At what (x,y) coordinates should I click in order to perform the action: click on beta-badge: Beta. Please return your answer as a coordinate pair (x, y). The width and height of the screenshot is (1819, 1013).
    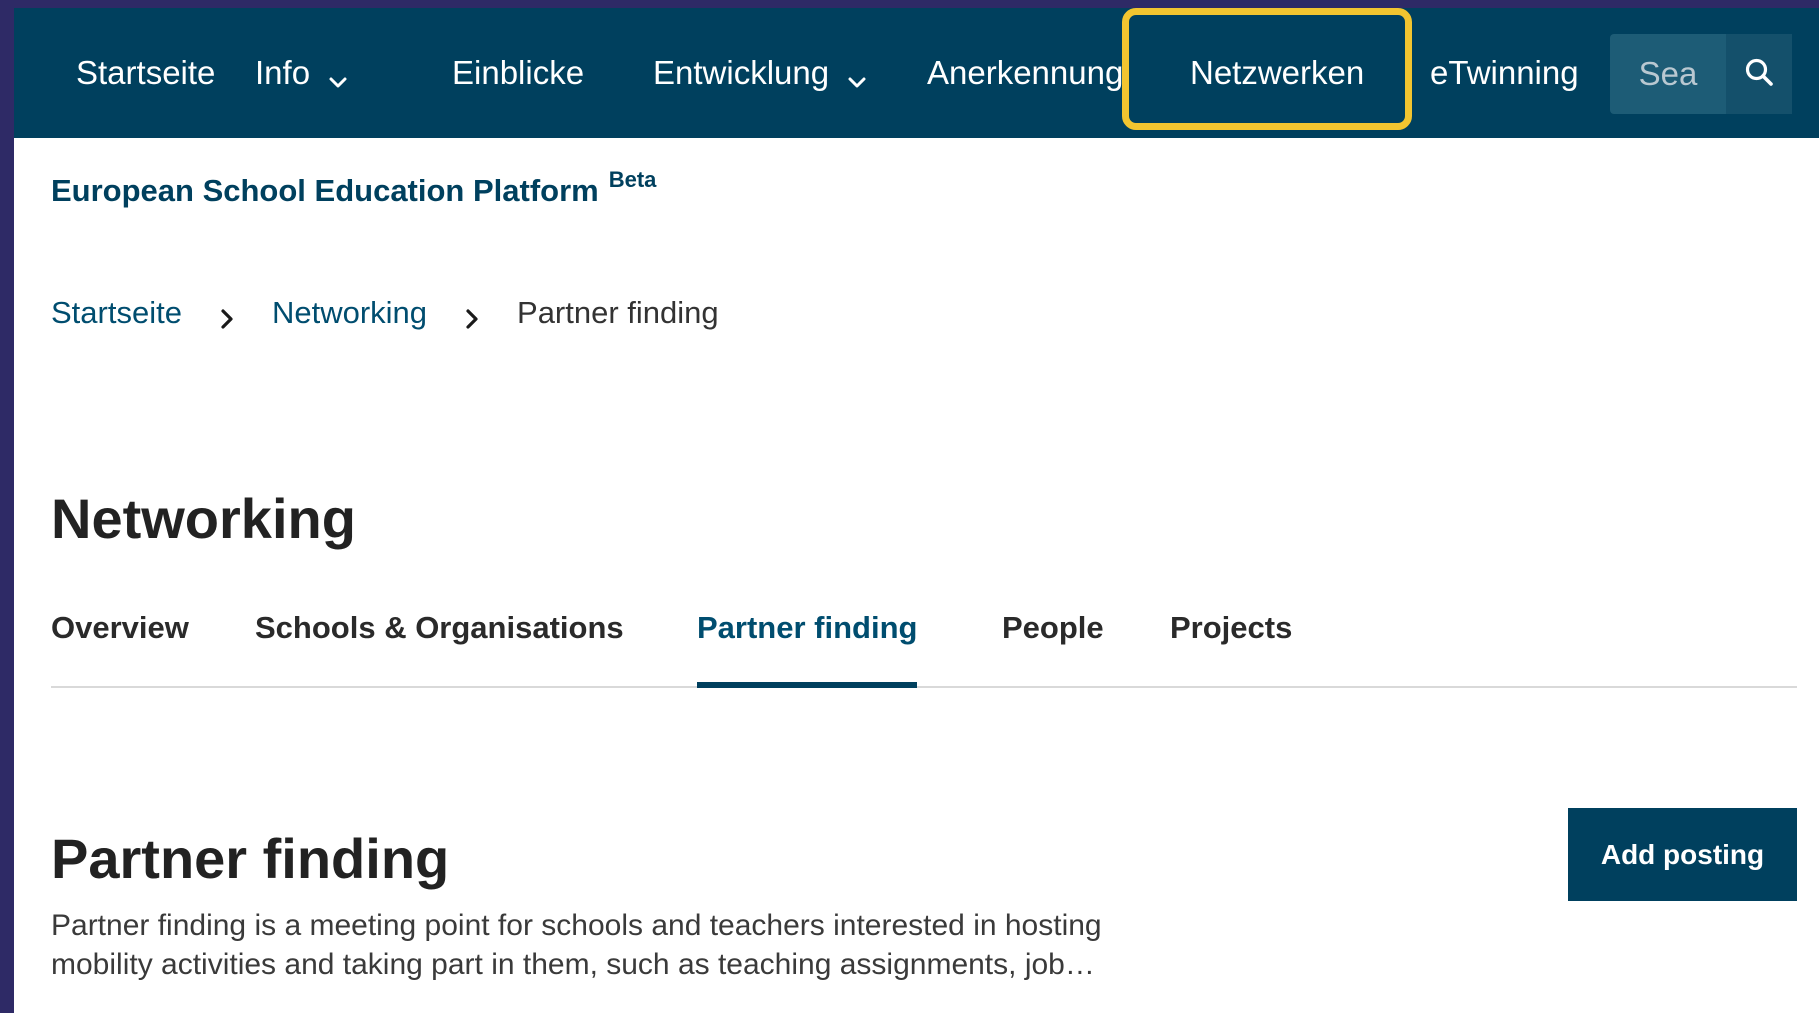
    Looking at the image, I should click on (632, 179).